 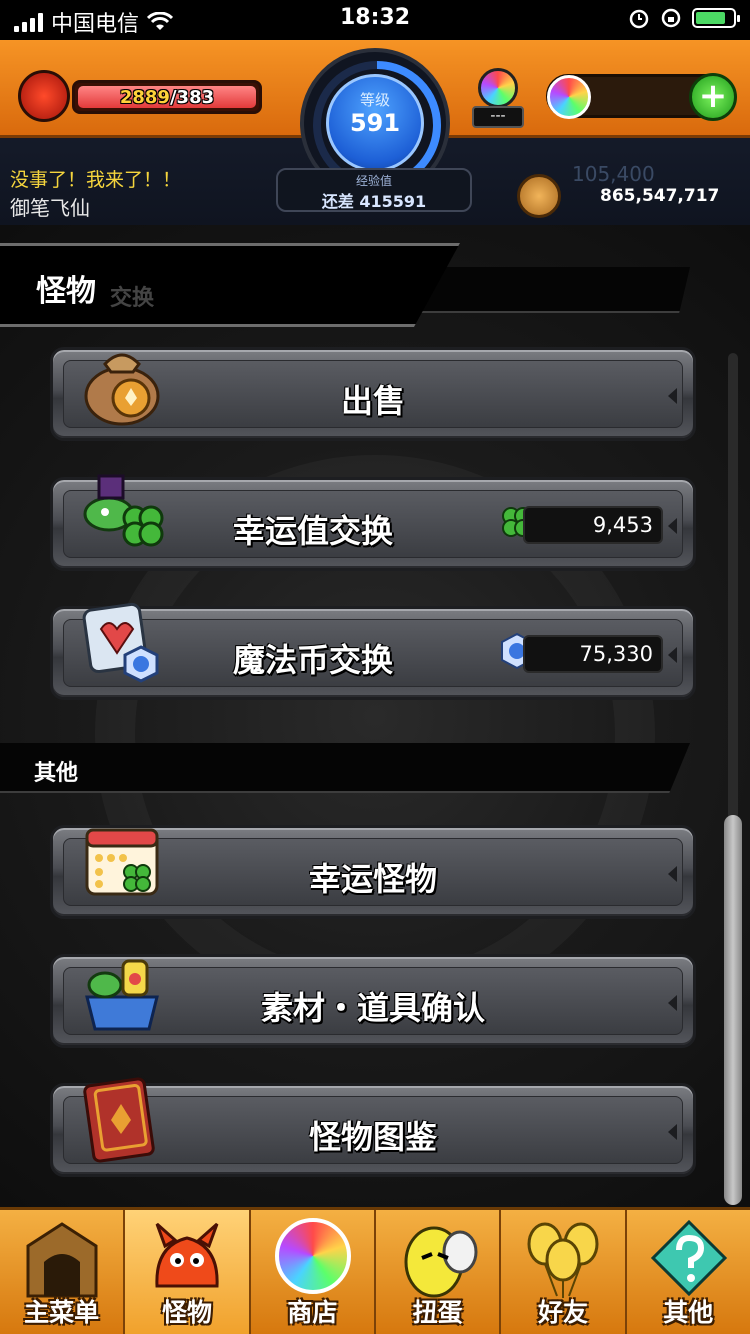 I want to click on lucky-monster-button: 幸运怪物, so click(x=373, y=872).